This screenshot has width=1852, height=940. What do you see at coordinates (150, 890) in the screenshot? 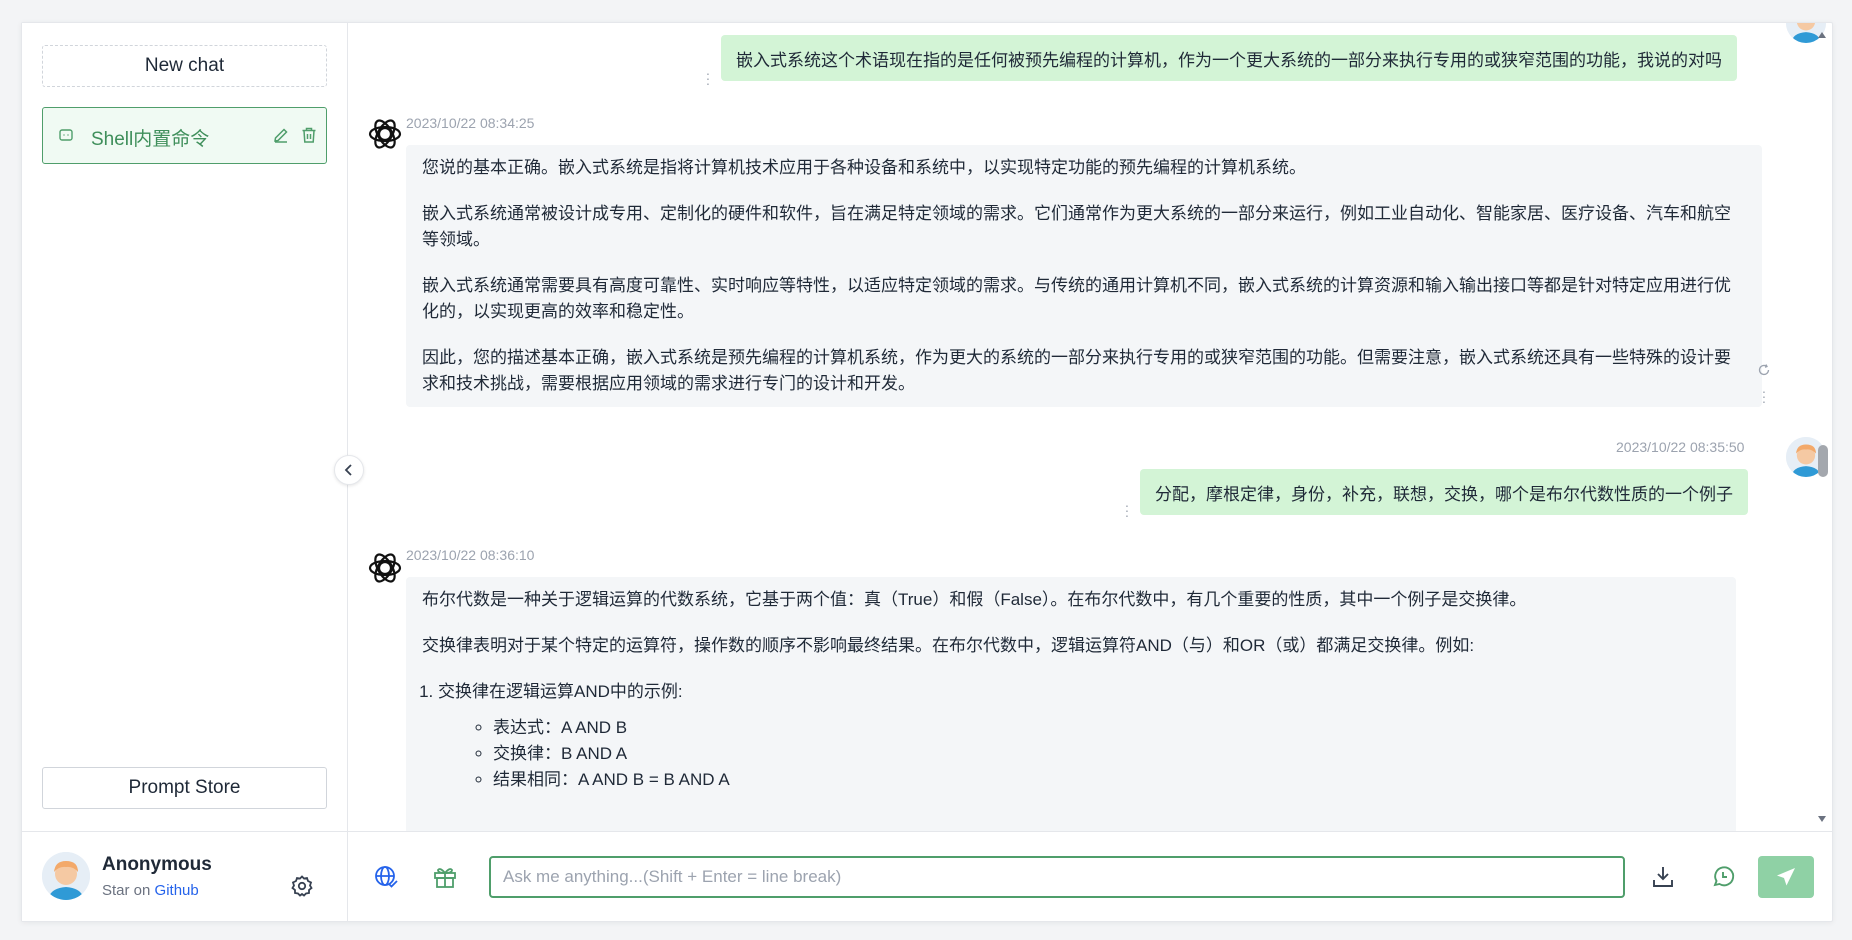
I see `user-subtitle: Star on Github` at bounding box center [150, 890].